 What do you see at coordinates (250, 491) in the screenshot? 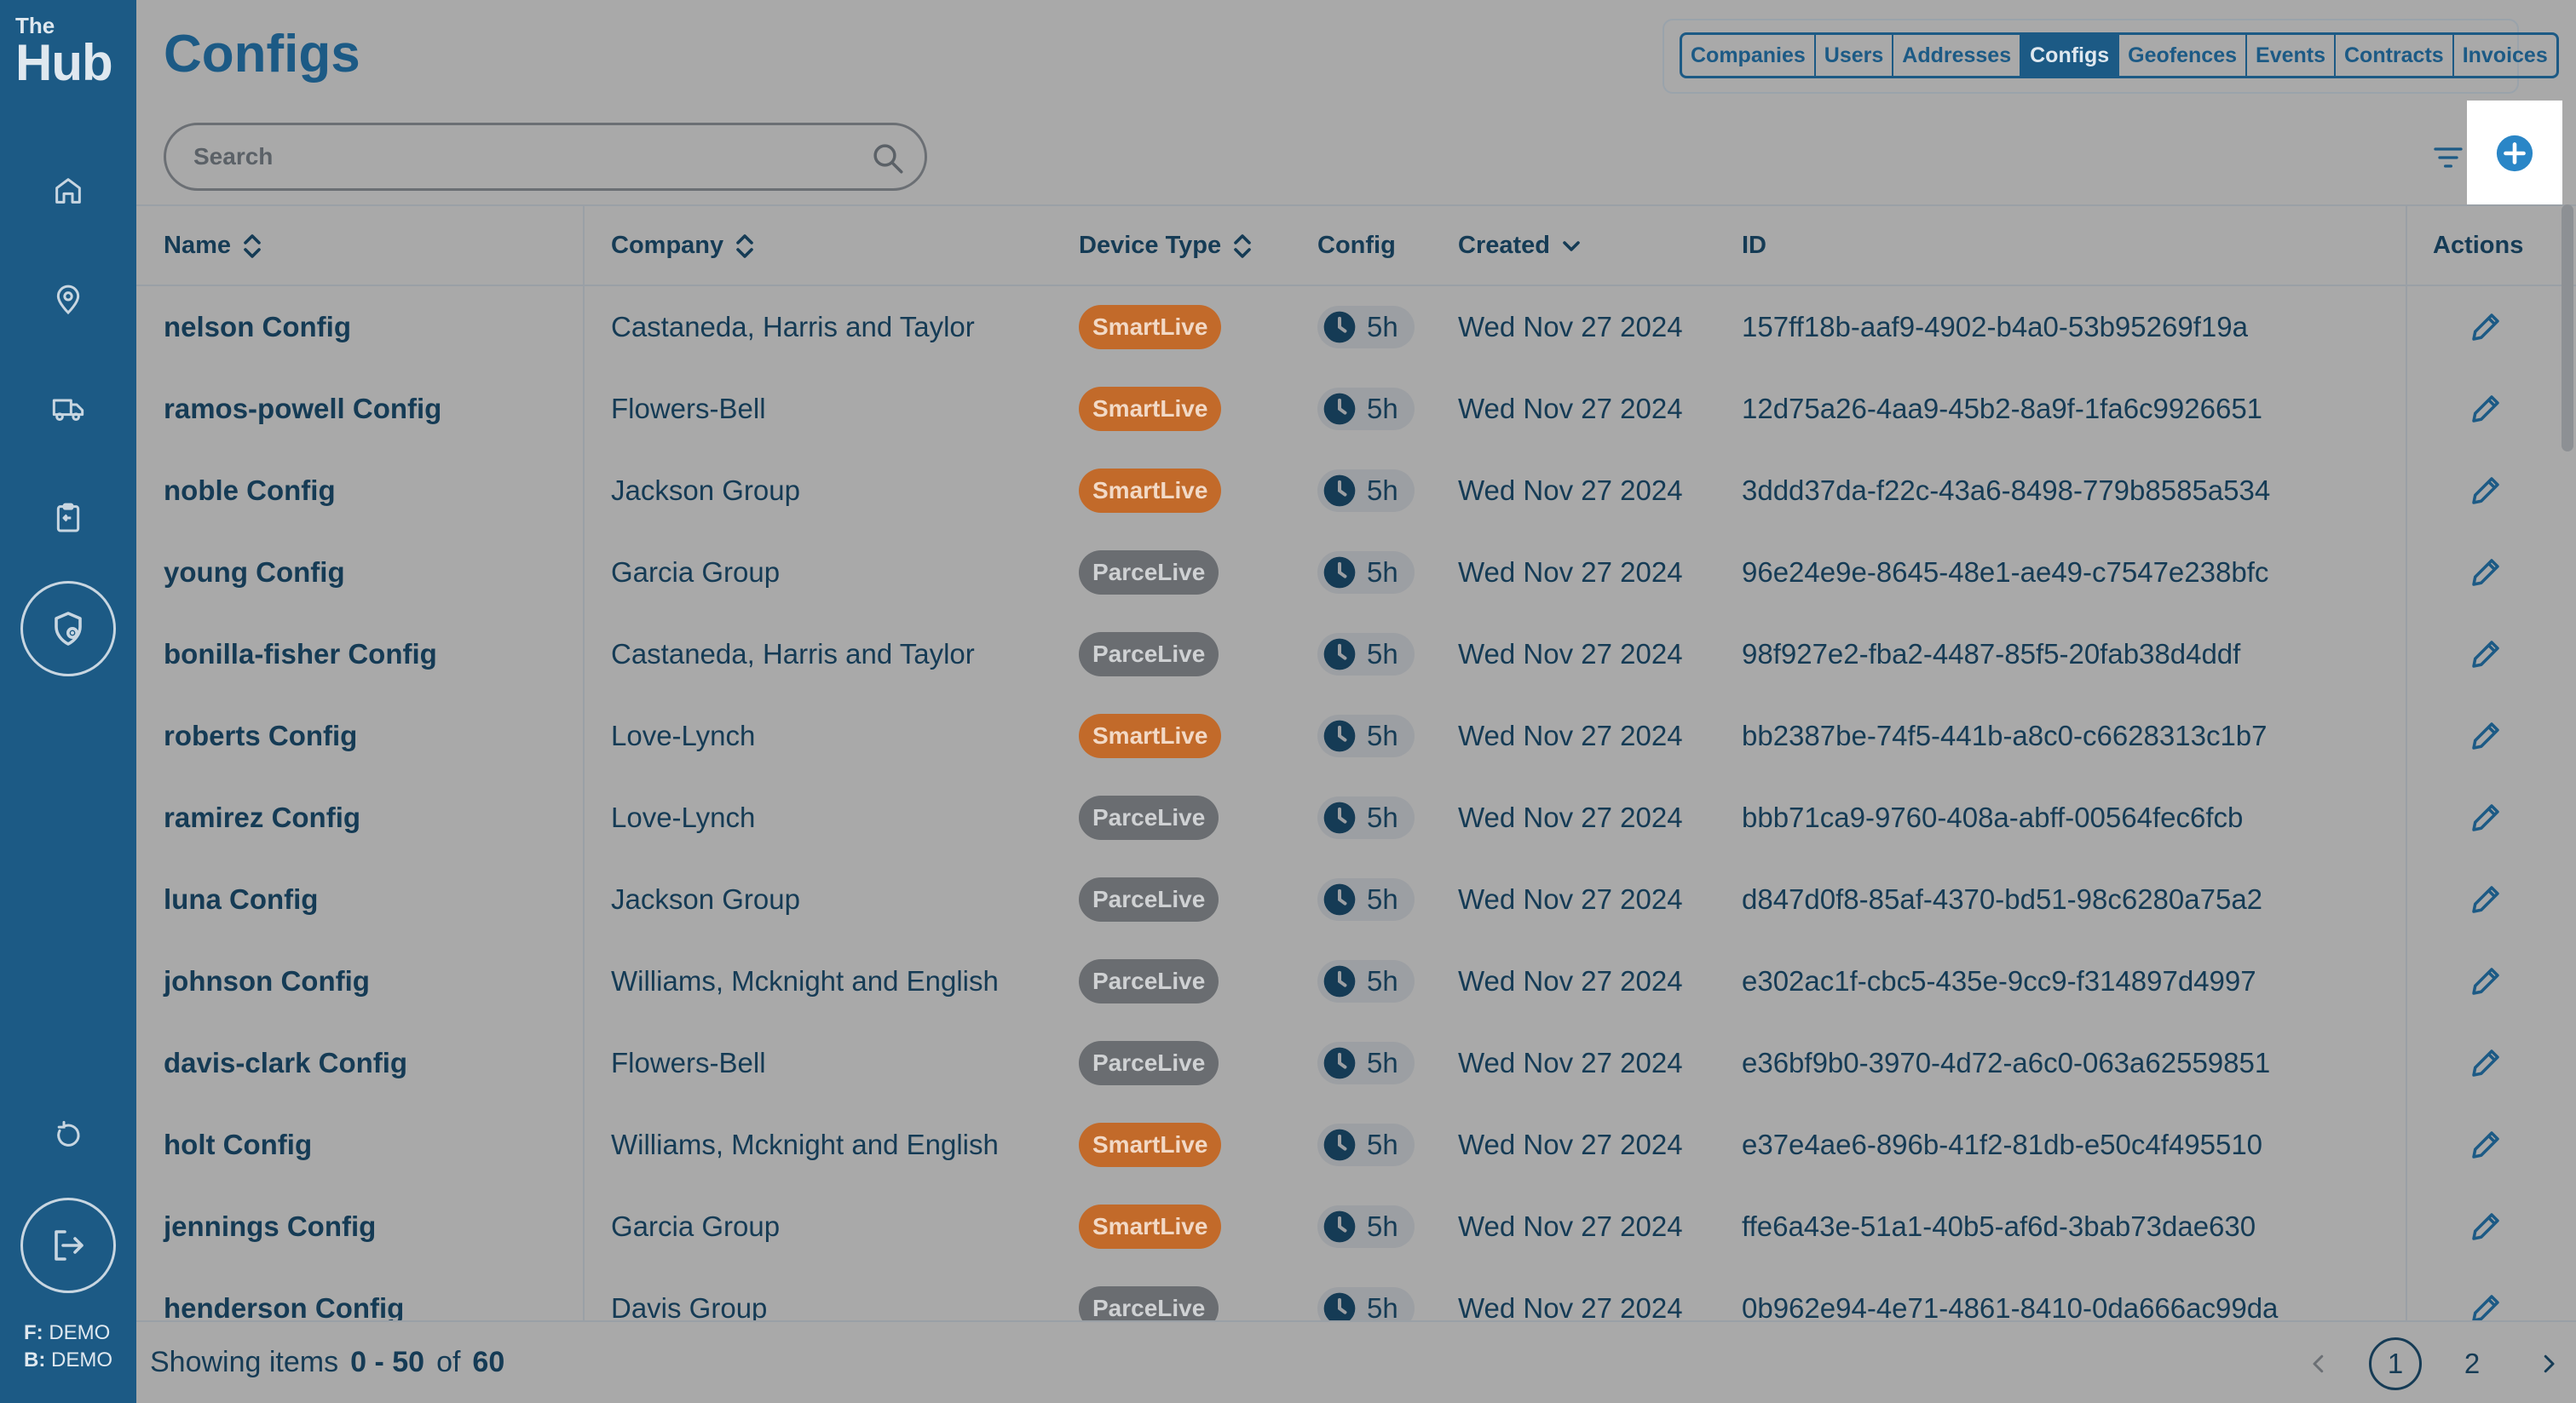
I see `cell-name: noble Config` at bounding box center [250, 491].